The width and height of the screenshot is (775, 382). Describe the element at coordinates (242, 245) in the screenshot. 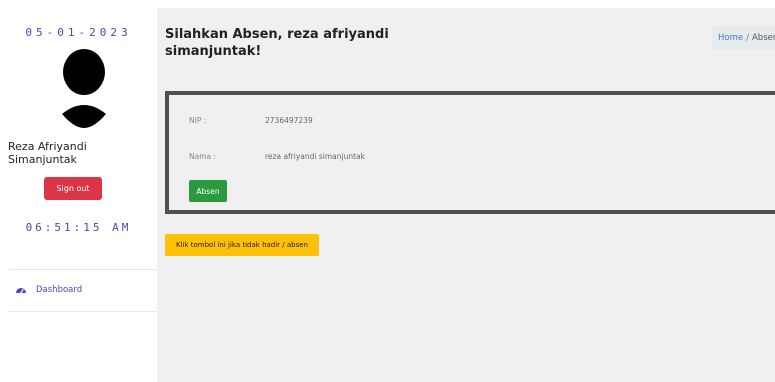

I see `absent-notice-button: Klik tombol ini jika tidak hadir / absen` at that location.